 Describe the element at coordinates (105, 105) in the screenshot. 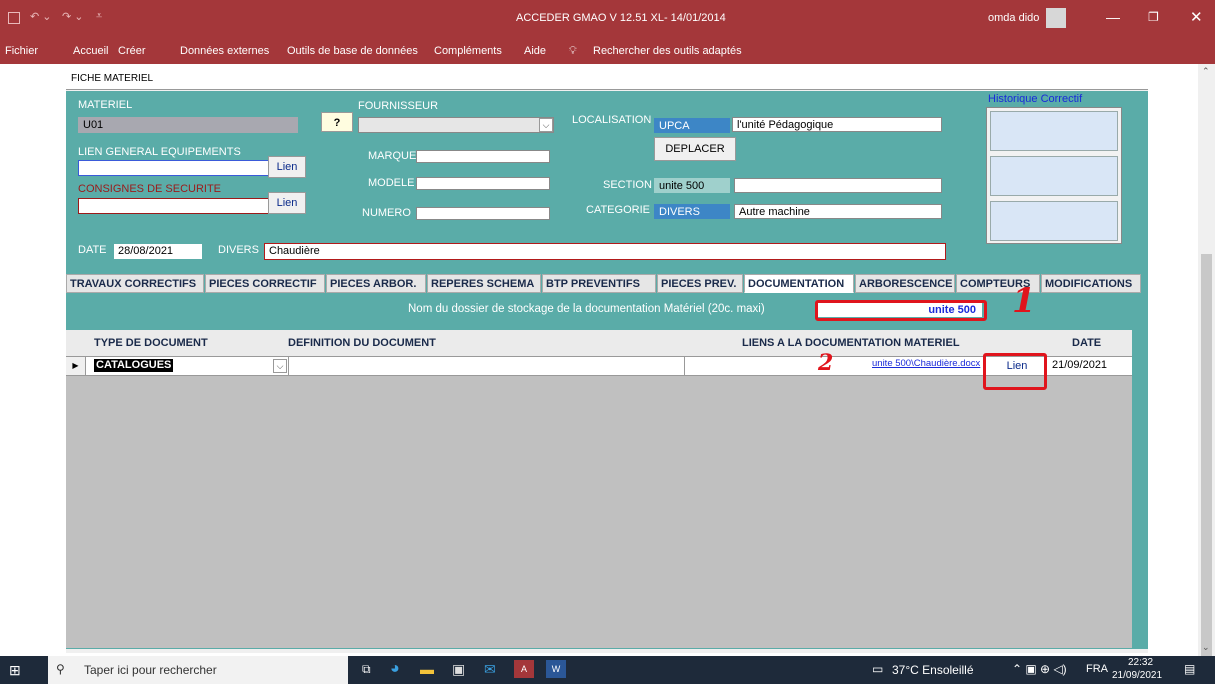

I see `materiel-label: MATERIEL` at that location.